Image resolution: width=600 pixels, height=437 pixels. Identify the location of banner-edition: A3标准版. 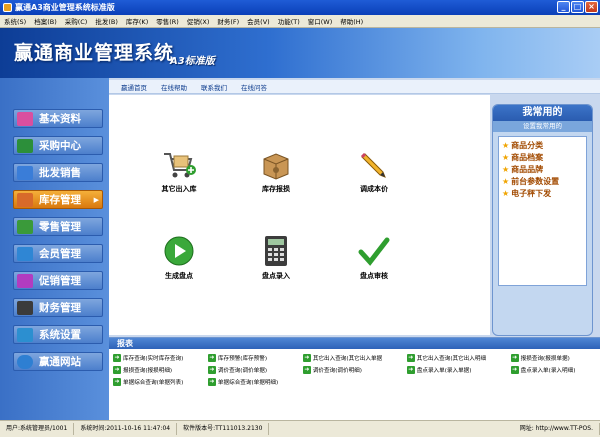
(192, 61).